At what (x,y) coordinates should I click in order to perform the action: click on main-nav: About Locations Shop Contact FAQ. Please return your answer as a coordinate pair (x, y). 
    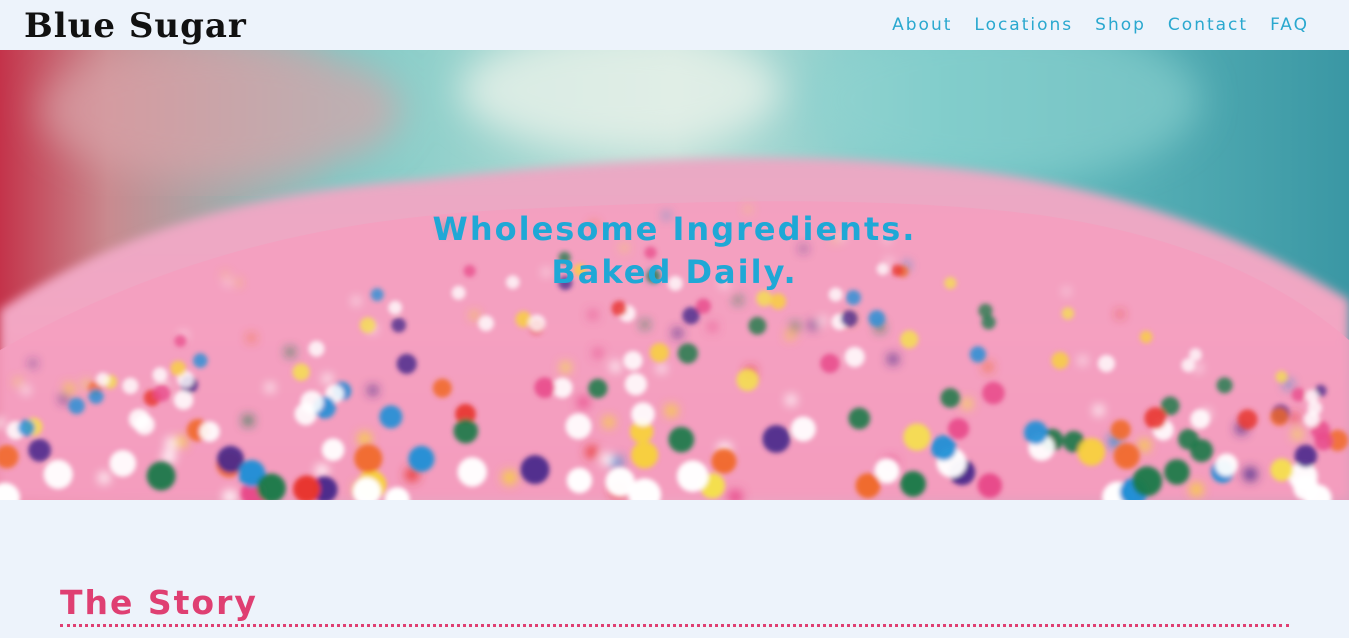
    Looking at the image, I should click on (1100, 25).